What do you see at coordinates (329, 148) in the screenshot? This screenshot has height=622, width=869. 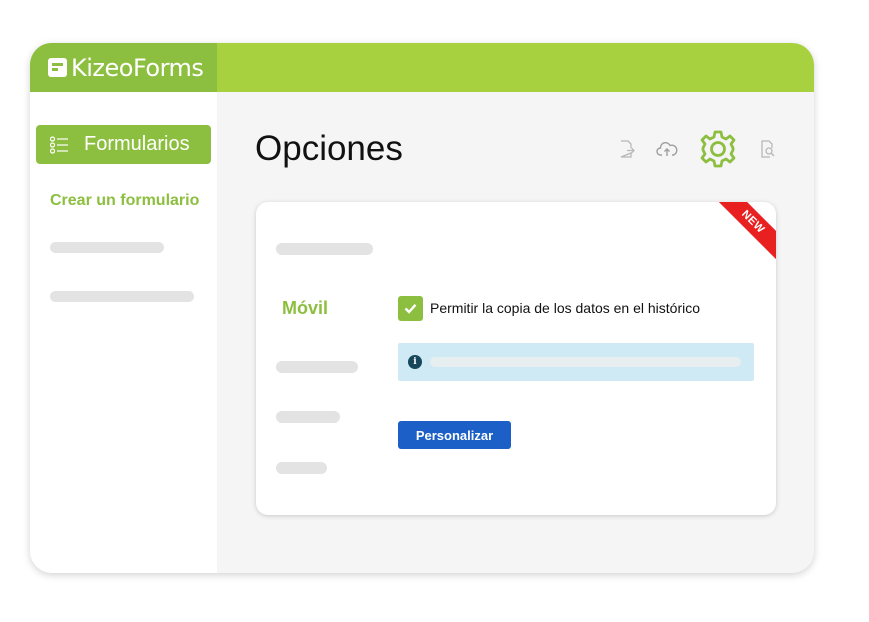 I see `page-title: Opciones` at bounding box center [329, 148].